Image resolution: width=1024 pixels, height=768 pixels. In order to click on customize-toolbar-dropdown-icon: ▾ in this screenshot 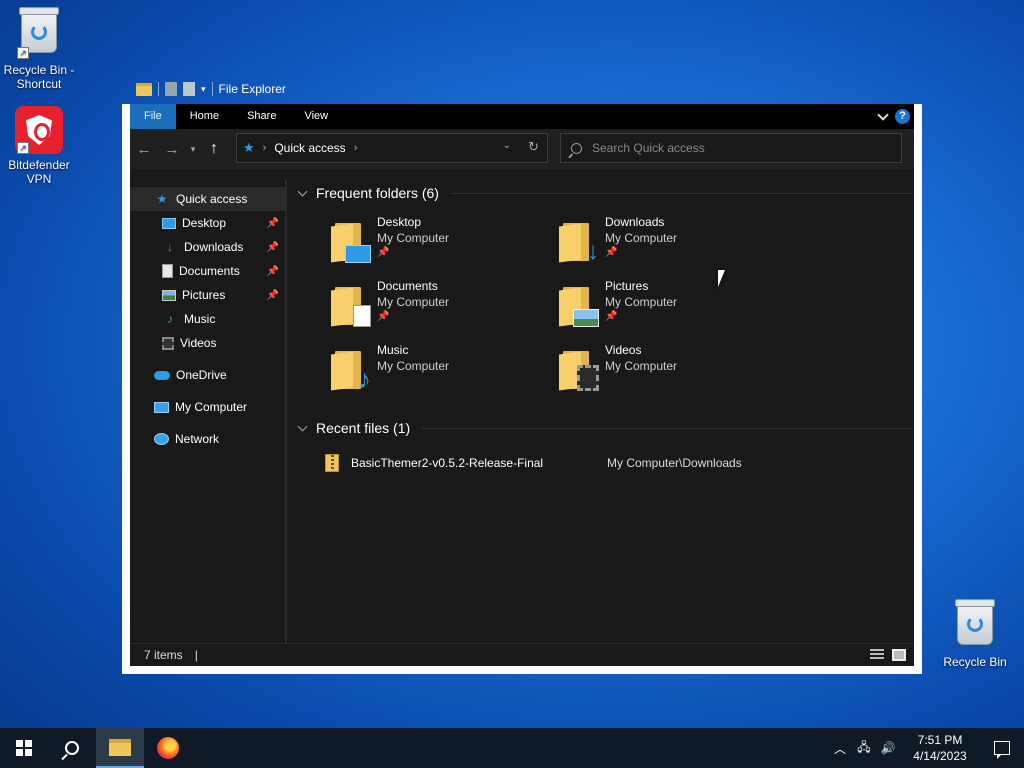, I will do `click(203, 89)`.